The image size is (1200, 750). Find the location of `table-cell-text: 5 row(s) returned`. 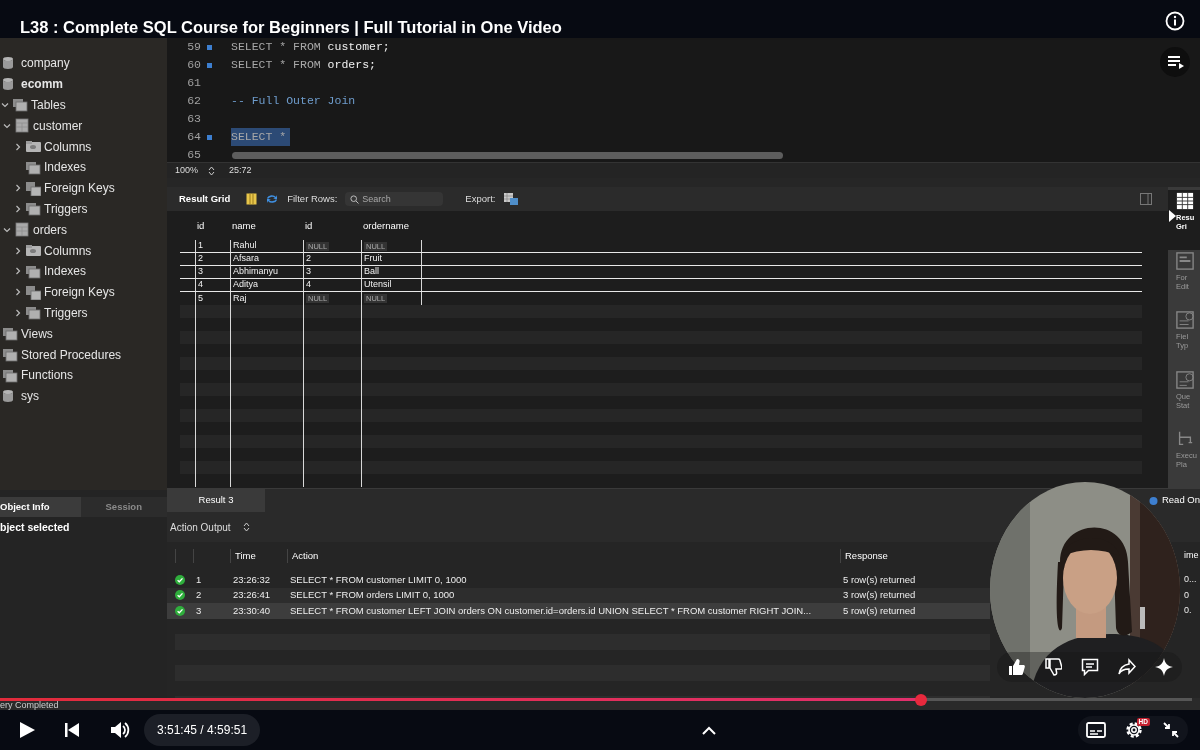

table-cell-text: 5 row(s) returned is located at coordinates (879, 579).